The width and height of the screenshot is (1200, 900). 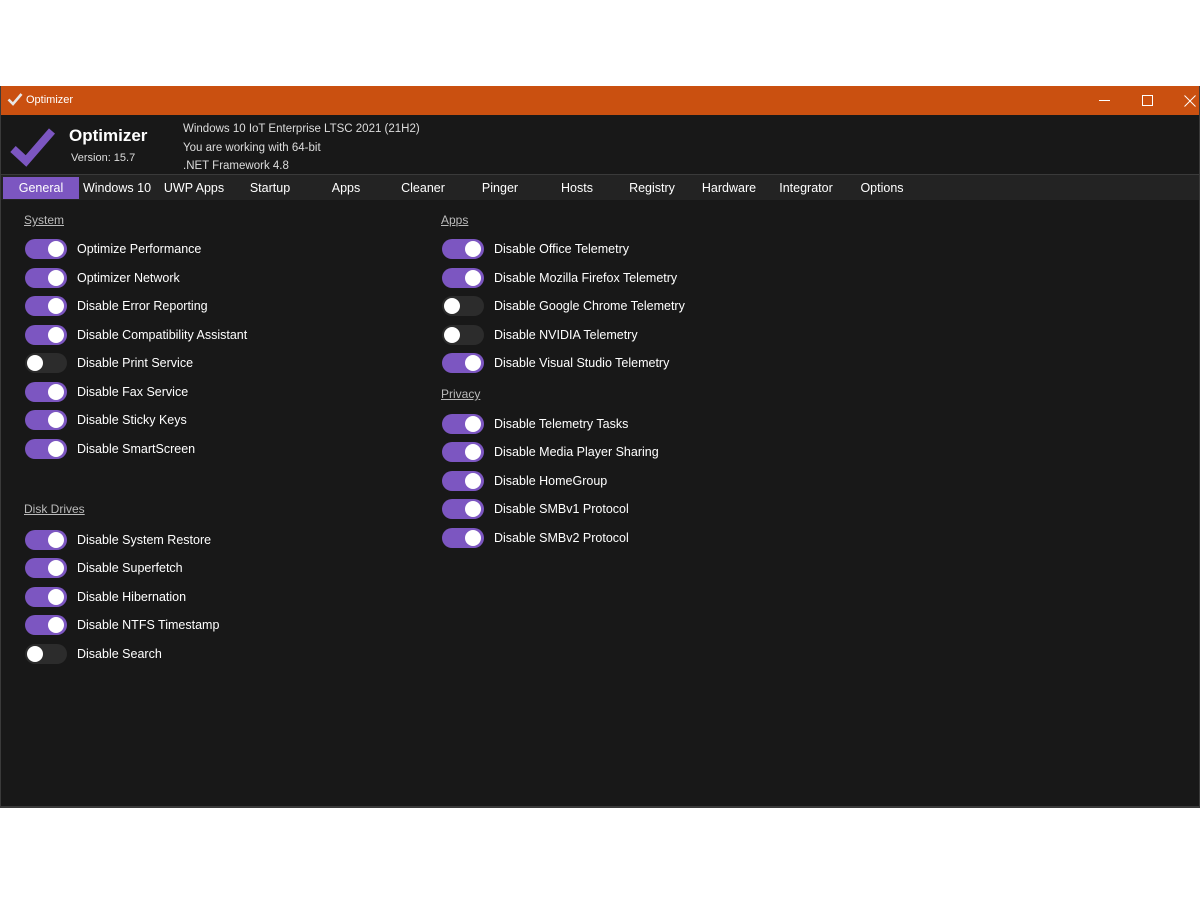 I want to click on option-optimizer-network: Optimizer Network, so click(x=102, y=278).